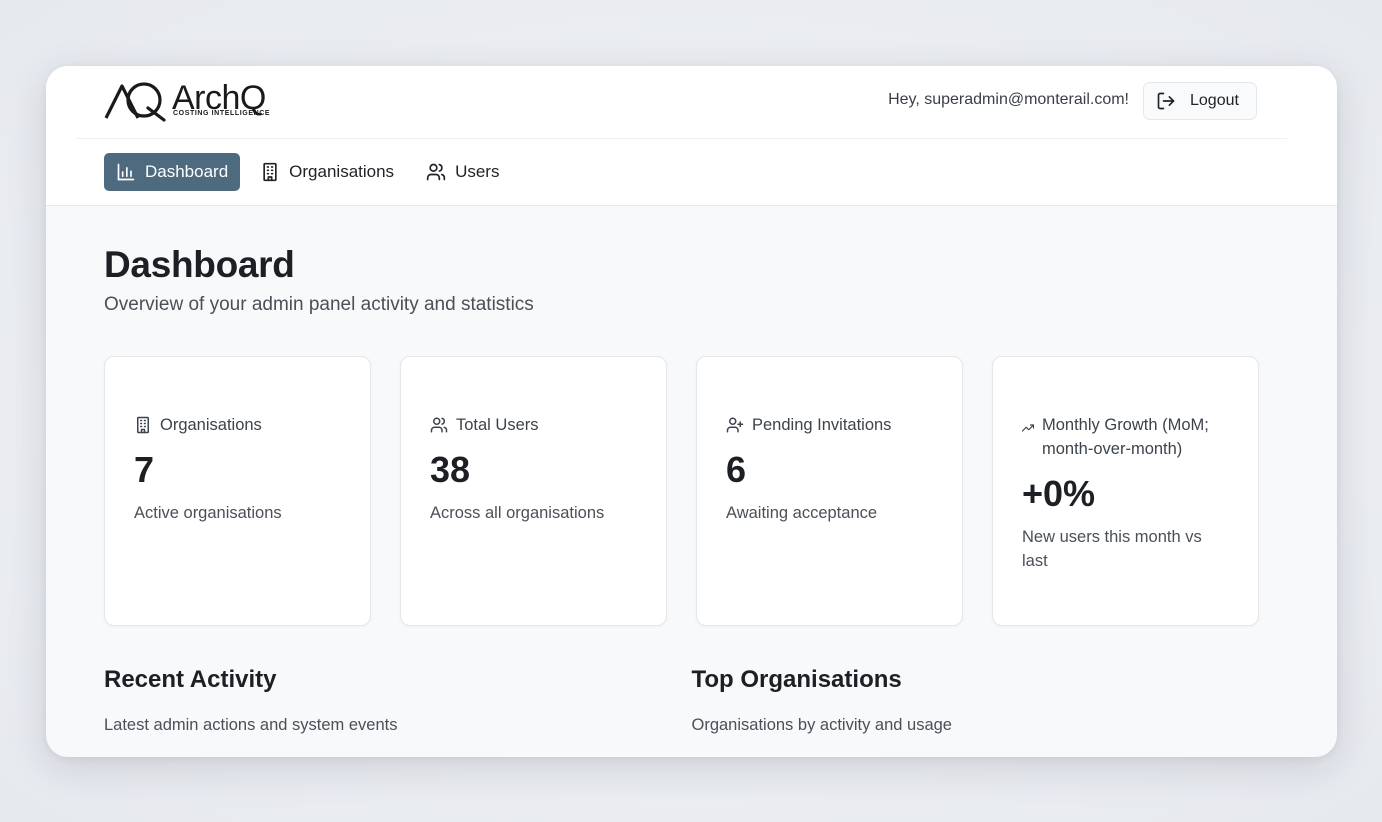 This screenshot has width=1382, height=822. What do you see at coordinates (1112, 549) in the screenshot?
I see `stat-description: New users this month vs last` at bounding box center [1112, 549].